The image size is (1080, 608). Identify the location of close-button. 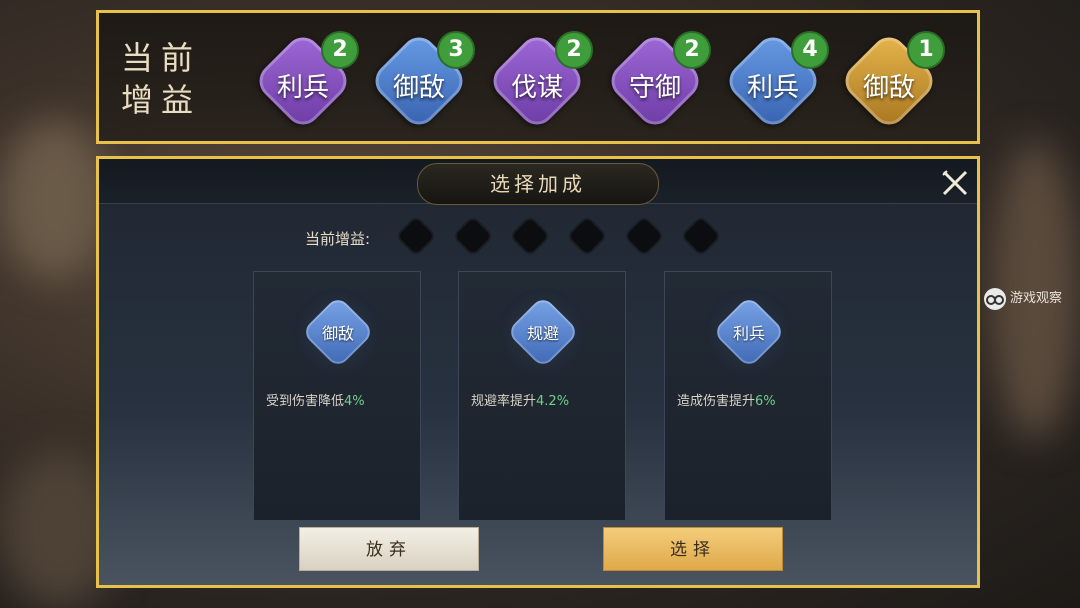
(955, 183).